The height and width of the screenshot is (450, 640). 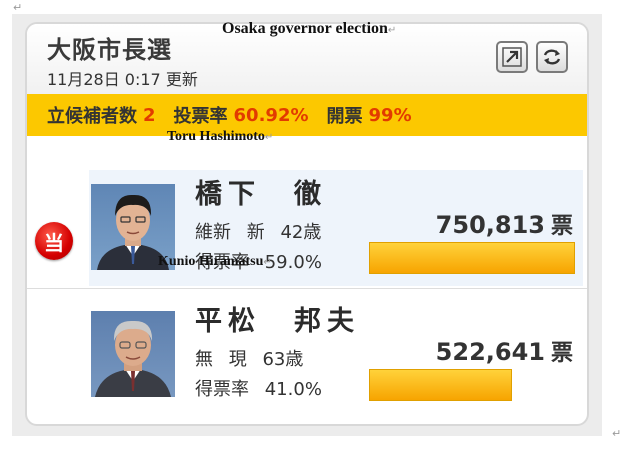 What do you see at coordinates (293, 389) in the screenshot?
I see `rate-value: 41.0%` at bounding box center [293, 389].